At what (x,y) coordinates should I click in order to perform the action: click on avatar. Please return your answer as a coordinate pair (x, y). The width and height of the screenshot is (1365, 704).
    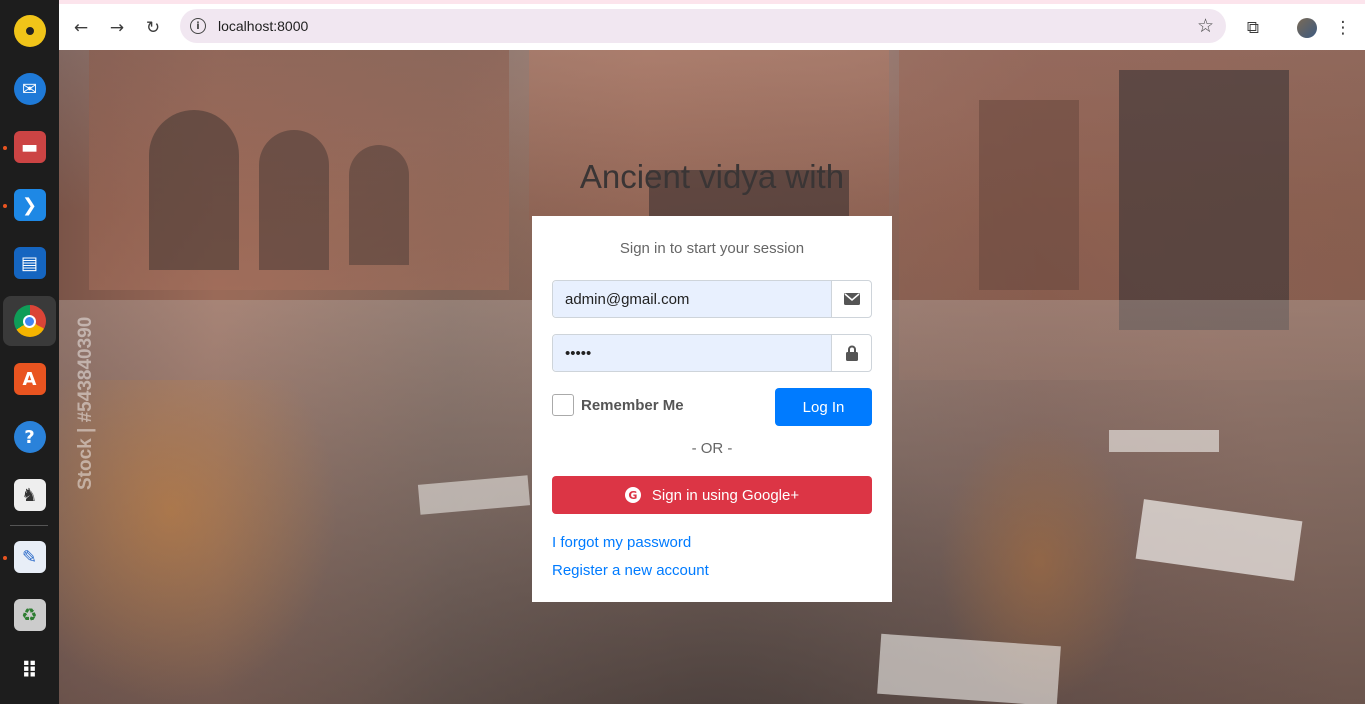
    Looking at the image, I should click on (1307, 28).